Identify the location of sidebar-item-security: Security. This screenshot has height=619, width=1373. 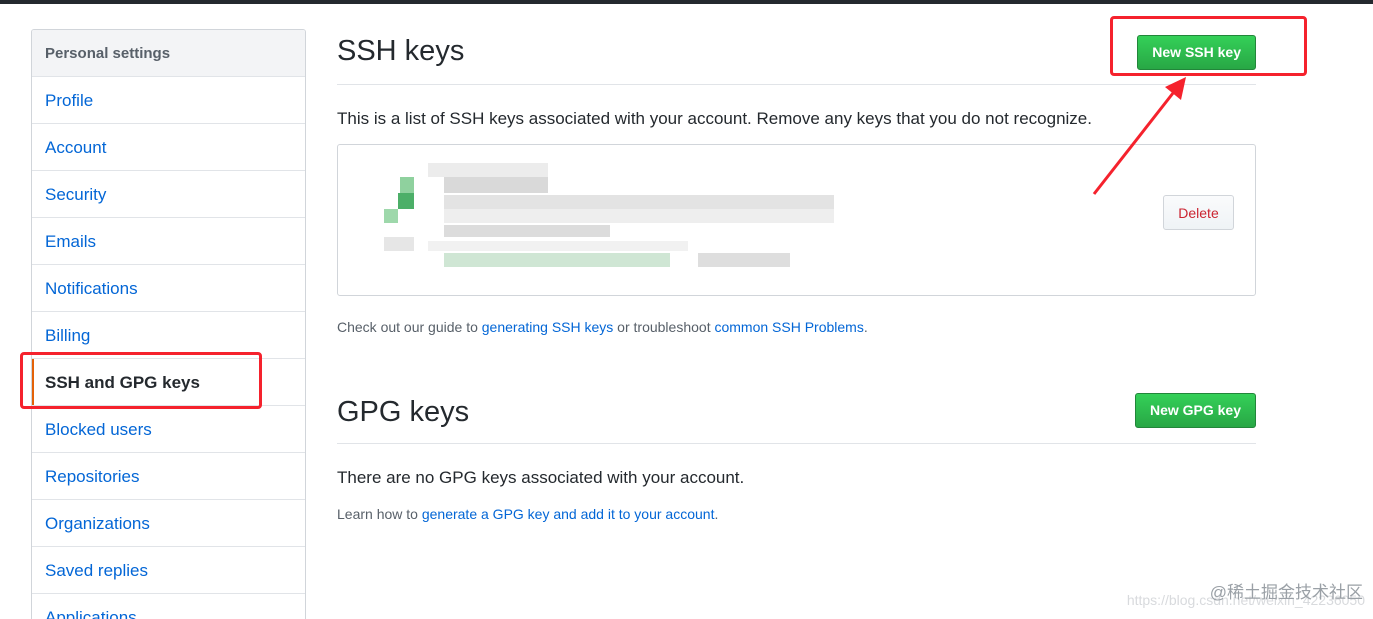
(168, 194).